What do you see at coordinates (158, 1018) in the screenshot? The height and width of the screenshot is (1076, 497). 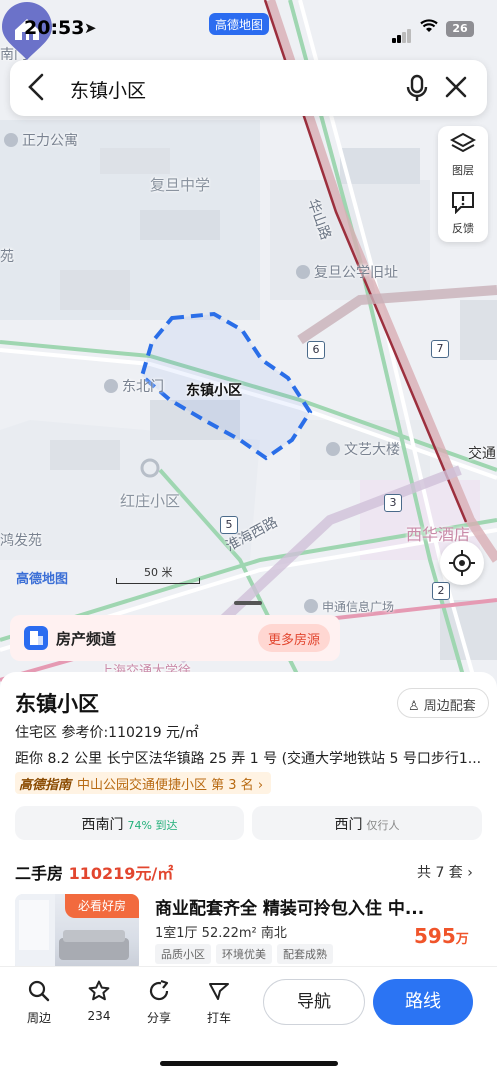 I see `share-label: 分享` at bounding box center [158, 1018].